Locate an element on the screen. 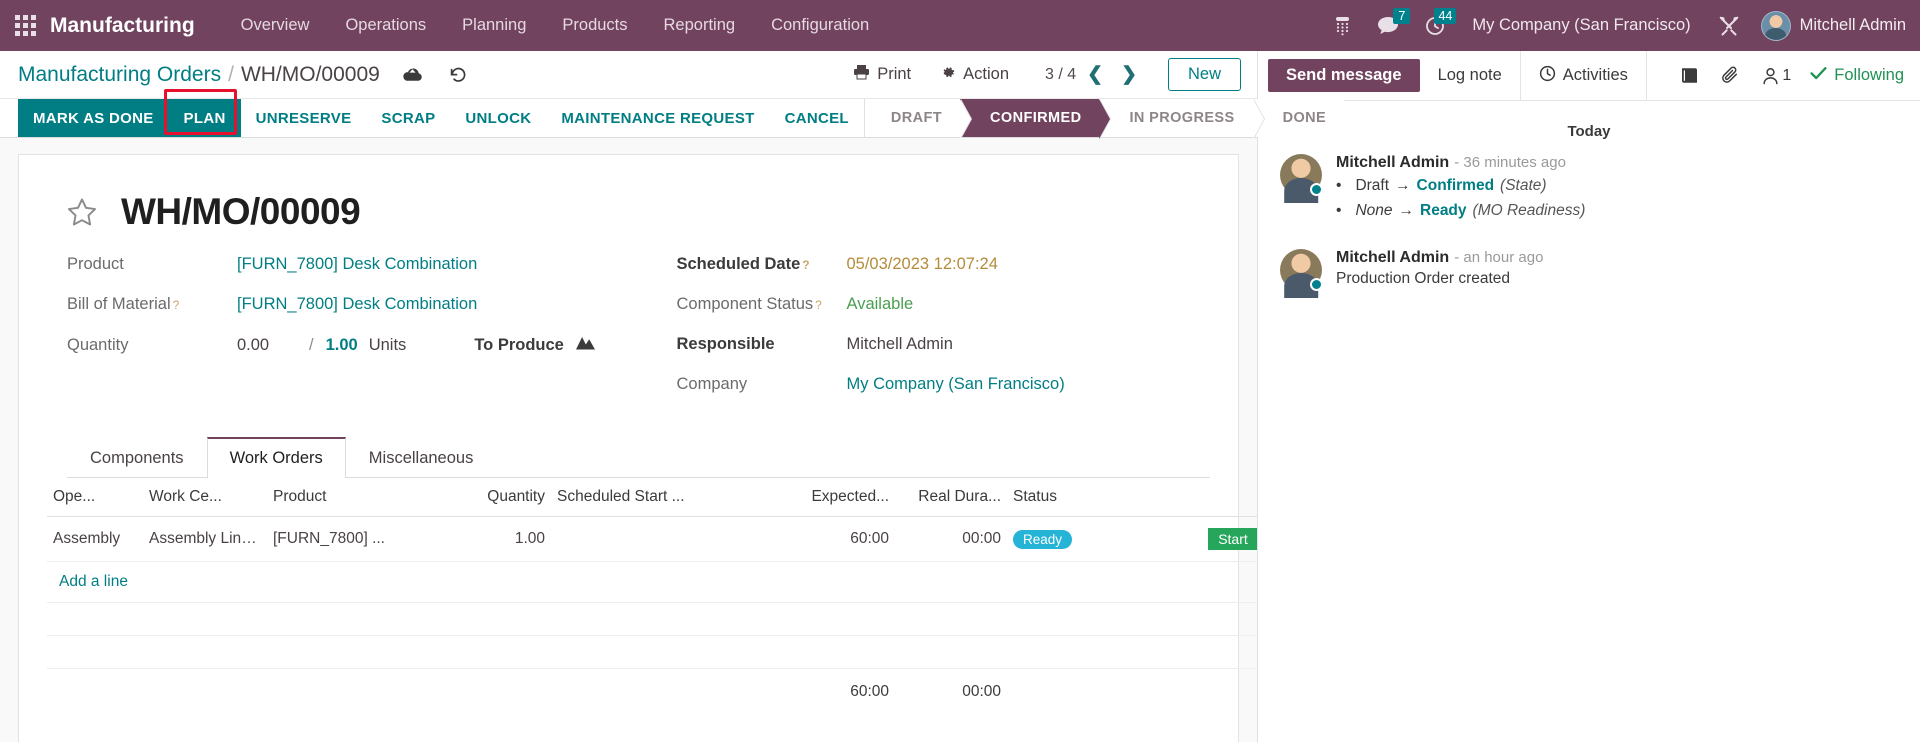 The height and width of the screenshot is (742, 1920). following-toggle: Following is located at coordinates (1853, 75).